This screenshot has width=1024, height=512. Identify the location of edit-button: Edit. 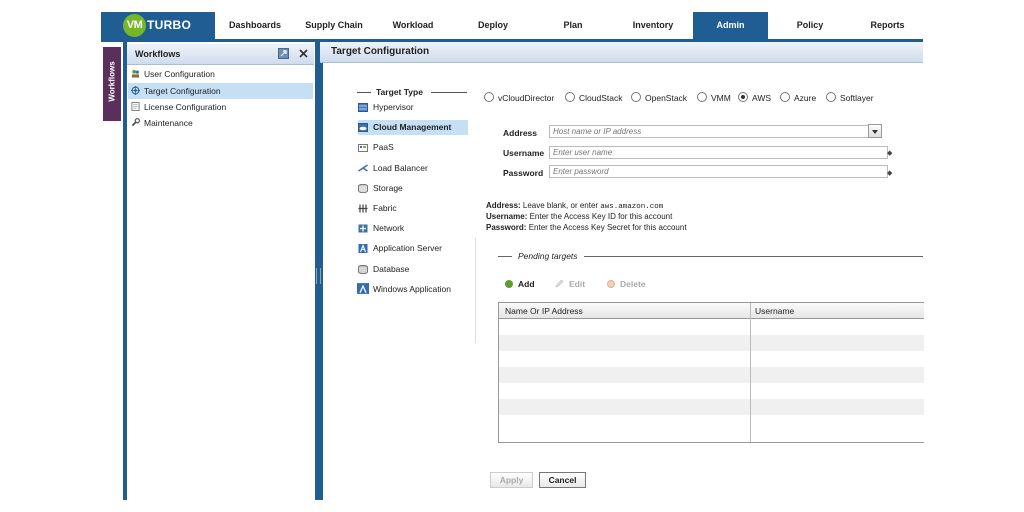
(570, 284).